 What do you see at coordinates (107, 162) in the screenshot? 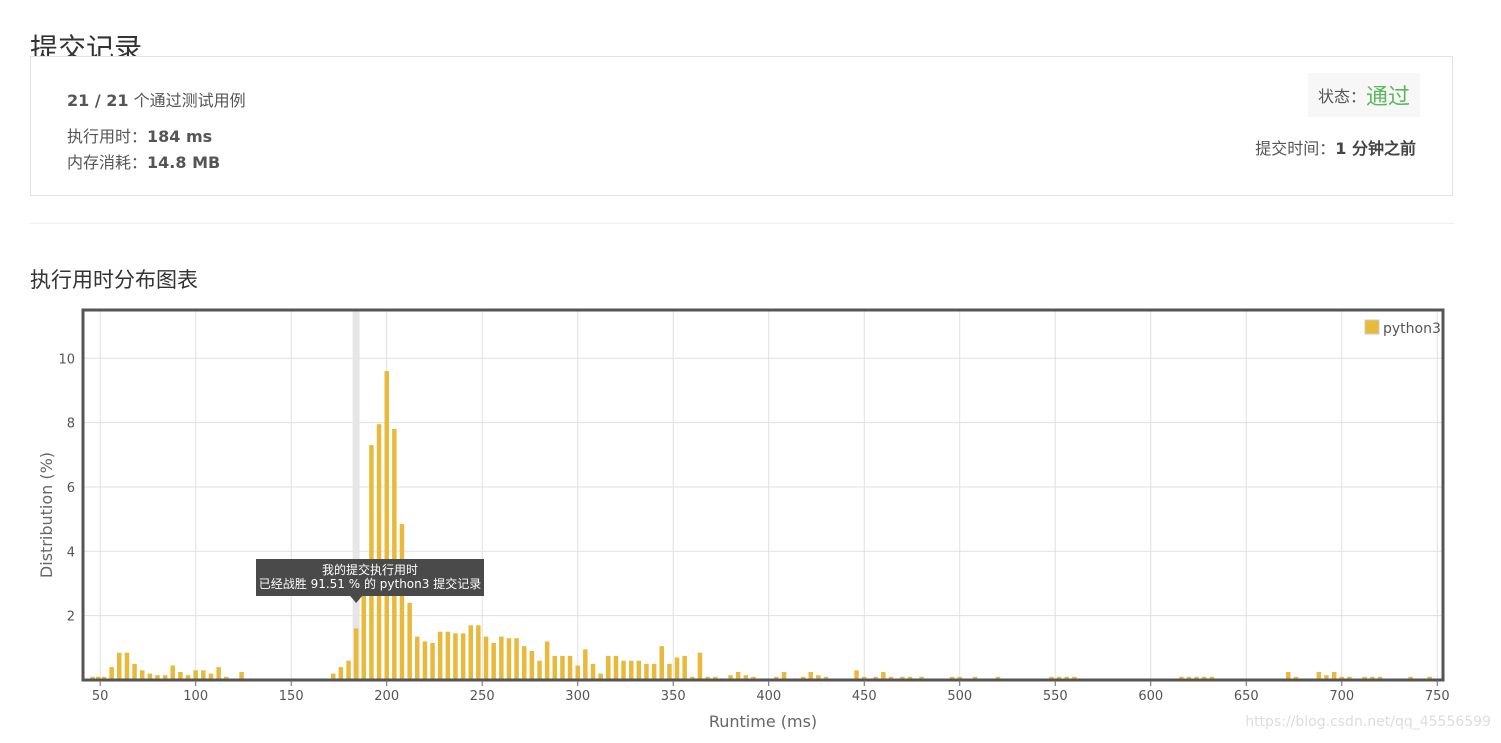
I see `memory-label: 内存消耗：` at bounding box center [107, 162].